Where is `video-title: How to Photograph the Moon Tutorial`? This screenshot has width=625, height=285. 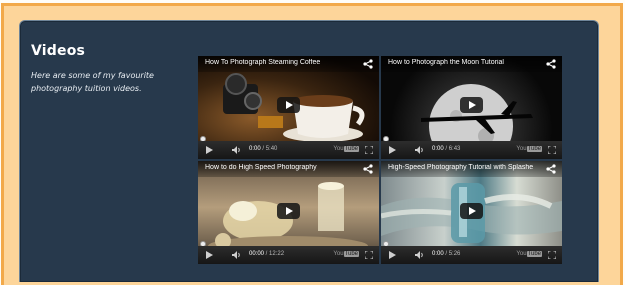 video-title: How to Photograph the Moon Tutorial is located at coordinates (463, 62).